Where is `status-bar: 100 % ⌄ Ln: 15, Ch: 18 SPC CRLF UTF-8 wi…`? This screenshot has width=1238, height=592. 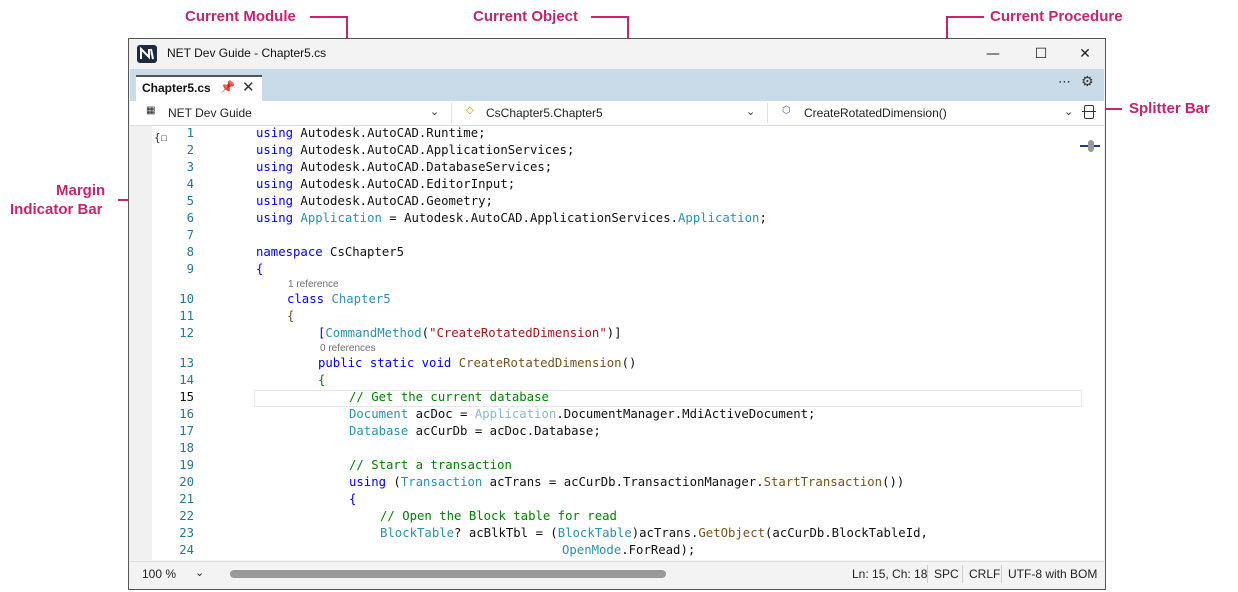
status-bar: 100 % ⌄ Ln: 15, Ch: 18 SPC CRLF UTF-8 wi… is located at coordinates (617, 573).